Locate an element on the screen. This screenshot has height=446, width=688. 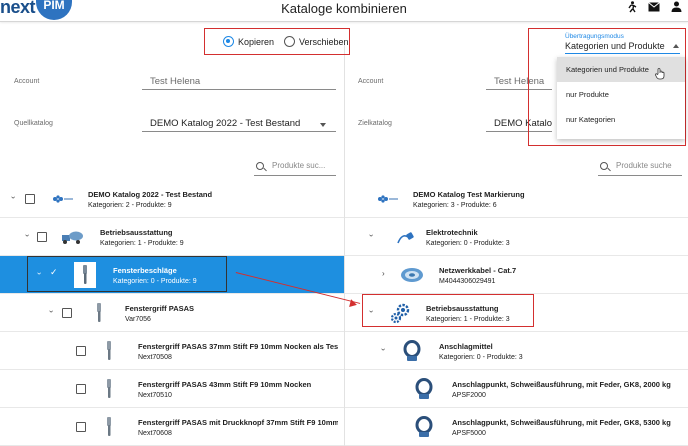
target-catalog-label: Zielkatalog is located at coordinates (375, 123).